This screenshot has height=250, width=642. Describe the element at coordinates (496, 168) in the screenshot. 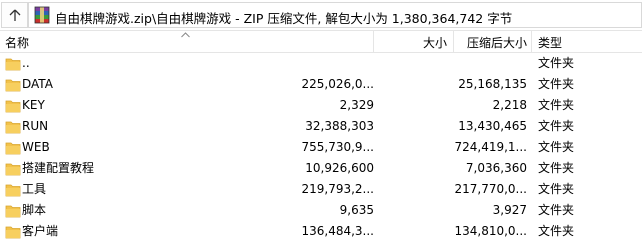

I see `item-packed-size: 7,036,360` at that location.